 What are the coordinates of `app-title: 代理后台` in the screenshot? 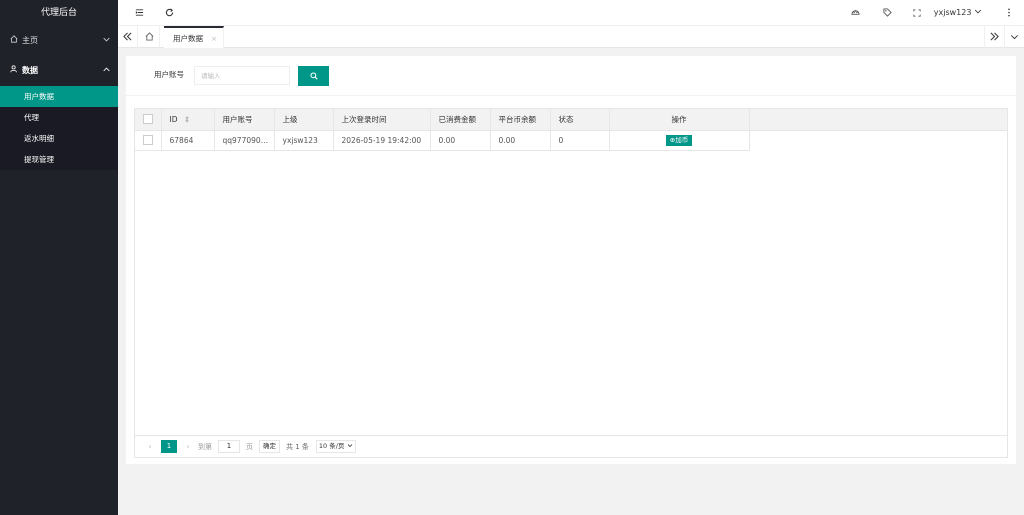 It's located at (59, 13).